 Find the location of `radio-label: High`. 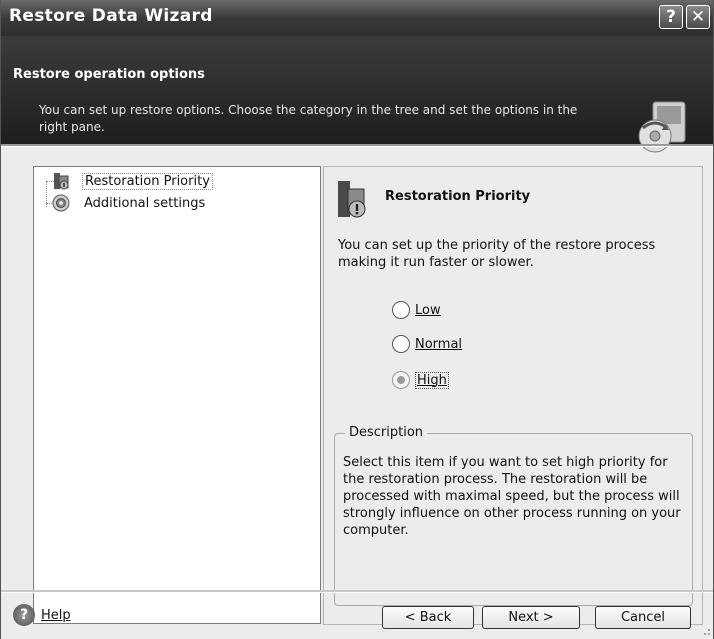

radio-label: High is located at coordinates (432, 380).